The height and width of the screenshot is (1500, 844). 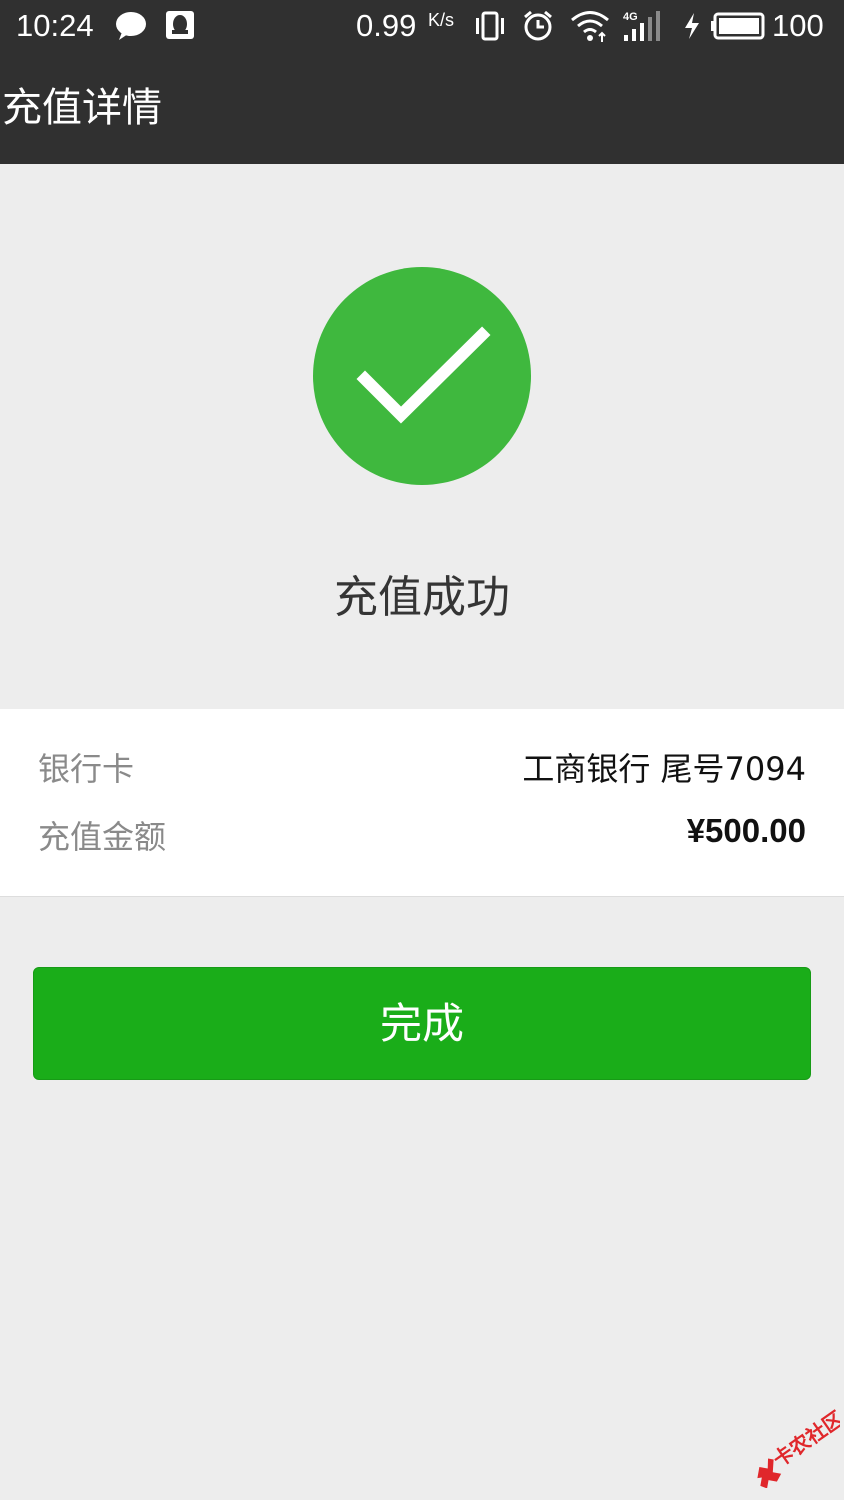 I want to click on network-speed: 0.99, so click(x=386, y=25).